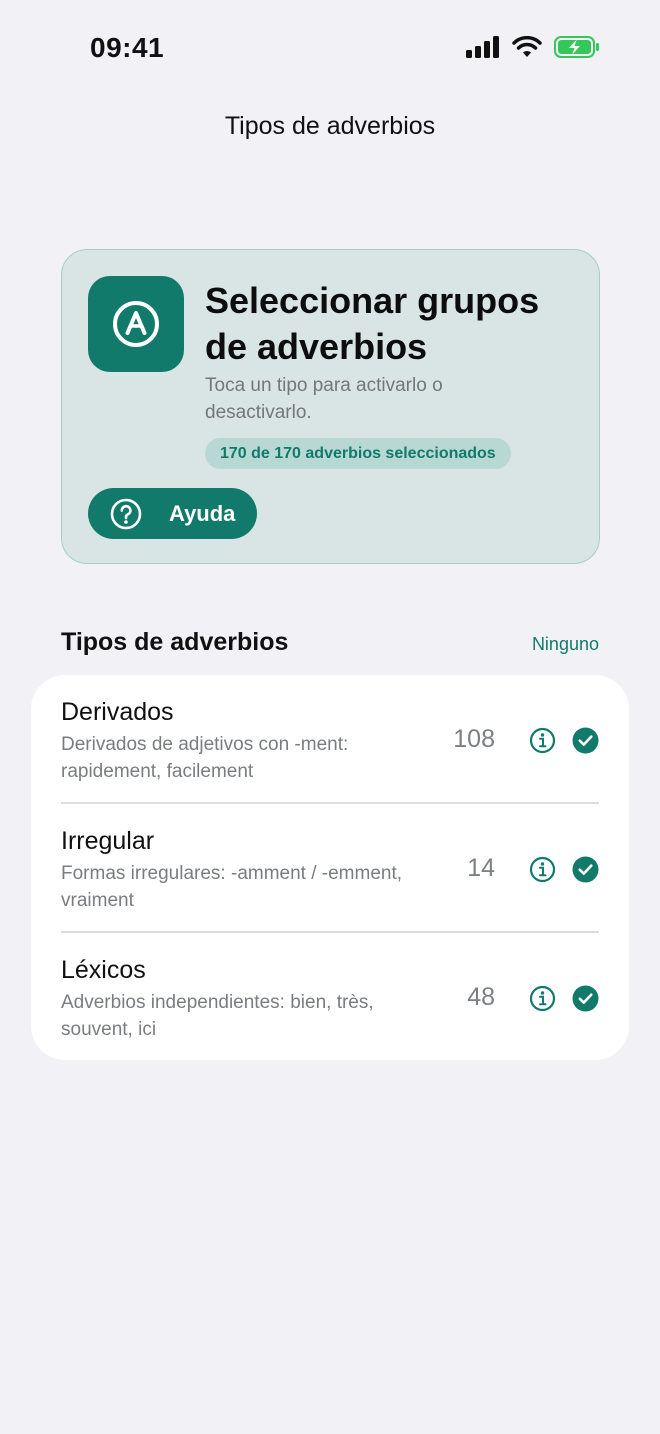 The height and width of the screenshot is (1434, 660). What do you see at coordinates (565, 644) in the screenshot?
I see `select-none-button: Ninguno` at bounding box center [565, 644].